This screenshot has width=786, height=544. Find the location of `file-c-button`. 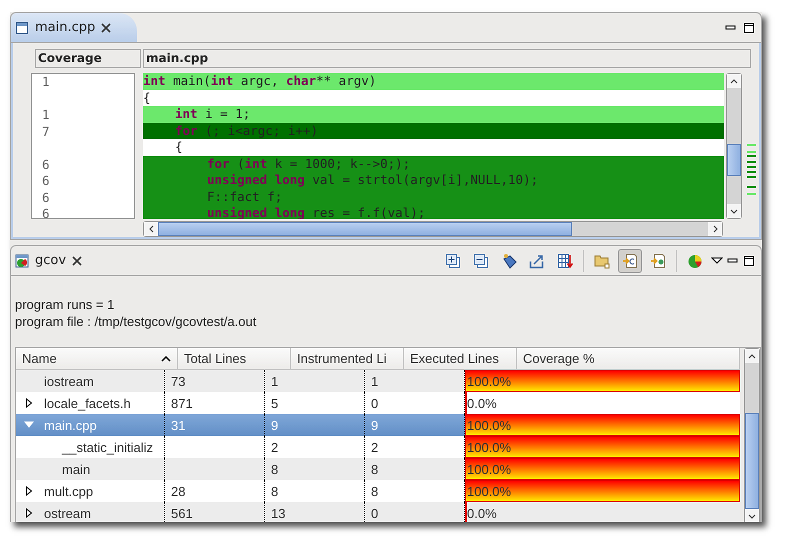

file-c-button is located at coordinates (630, 260).